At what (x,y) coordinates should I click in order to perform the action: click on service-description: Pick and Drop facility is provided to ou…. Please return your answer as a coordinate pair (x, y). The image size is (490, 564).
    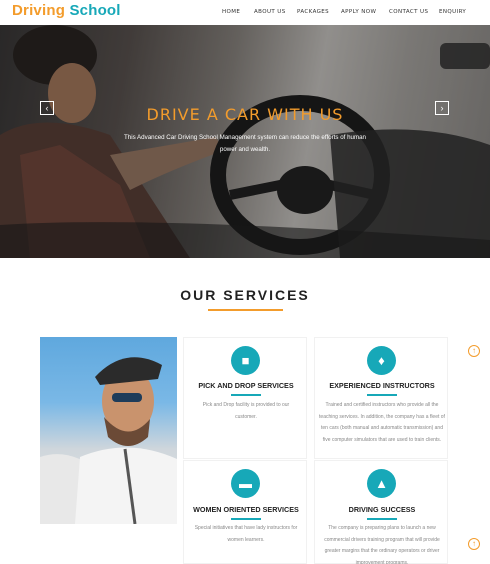
    Looking at the image, I should click on (246, 411).